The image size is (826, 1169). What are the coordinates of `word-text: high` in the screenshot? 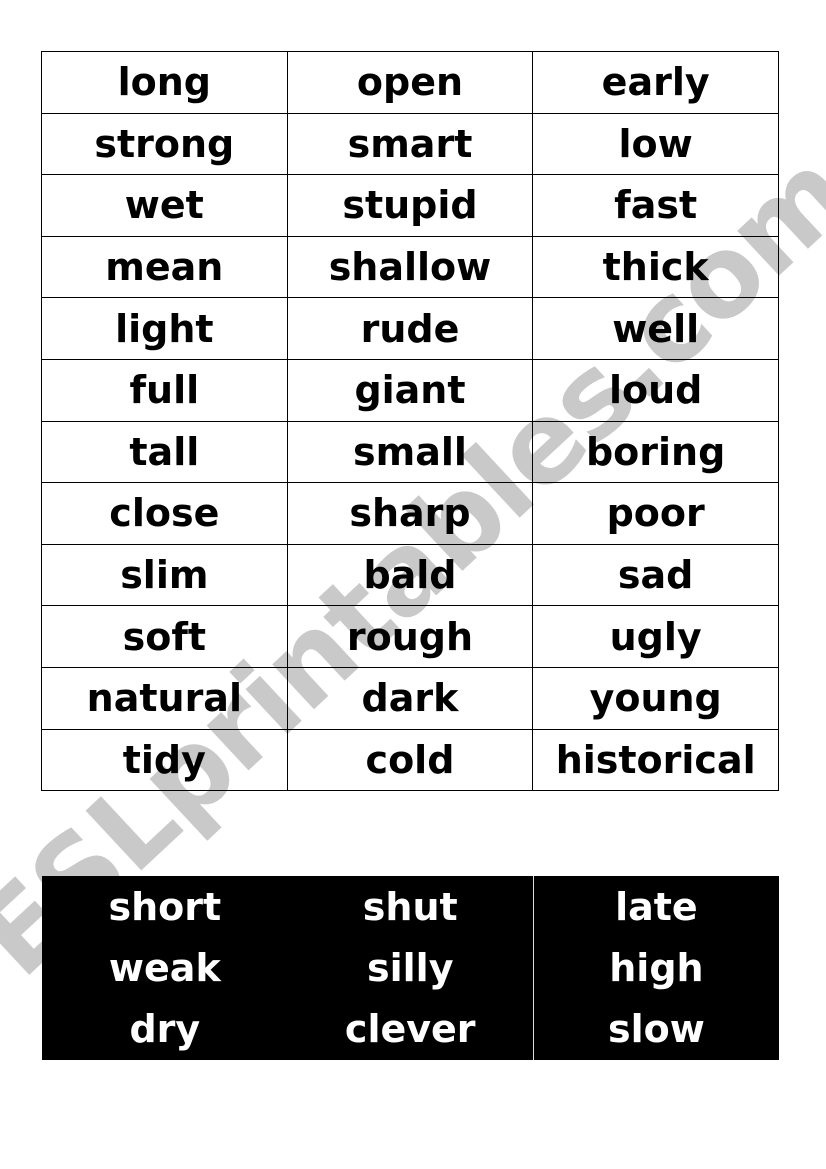 It's located at (656, 967).